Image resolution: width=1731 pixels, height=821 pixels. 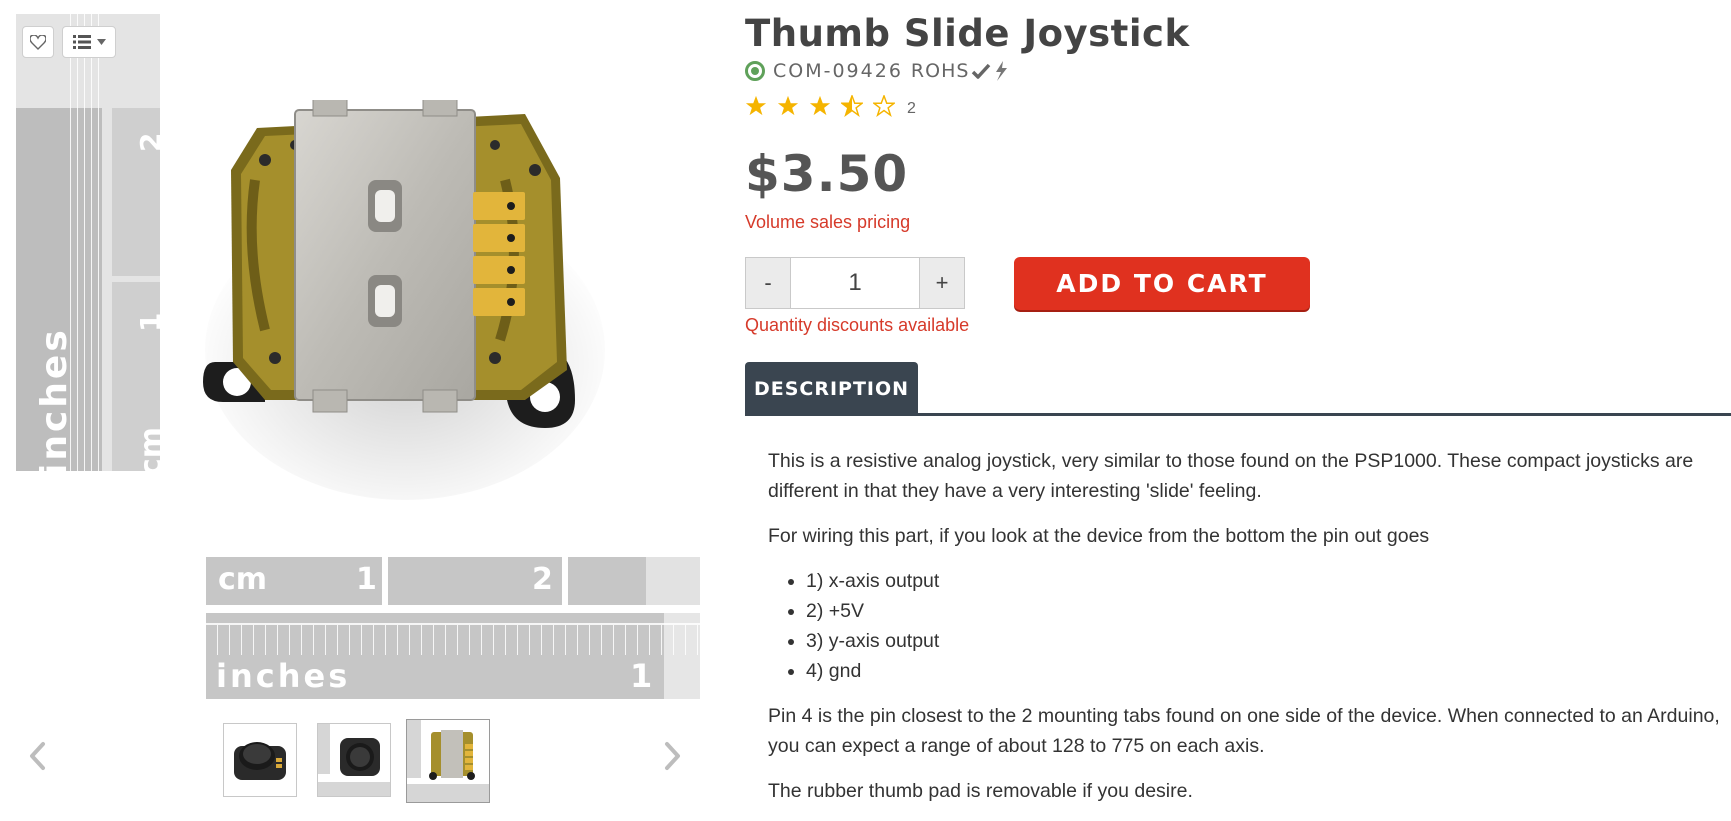 I want to click on list-icon, so click(x=81, y=42).